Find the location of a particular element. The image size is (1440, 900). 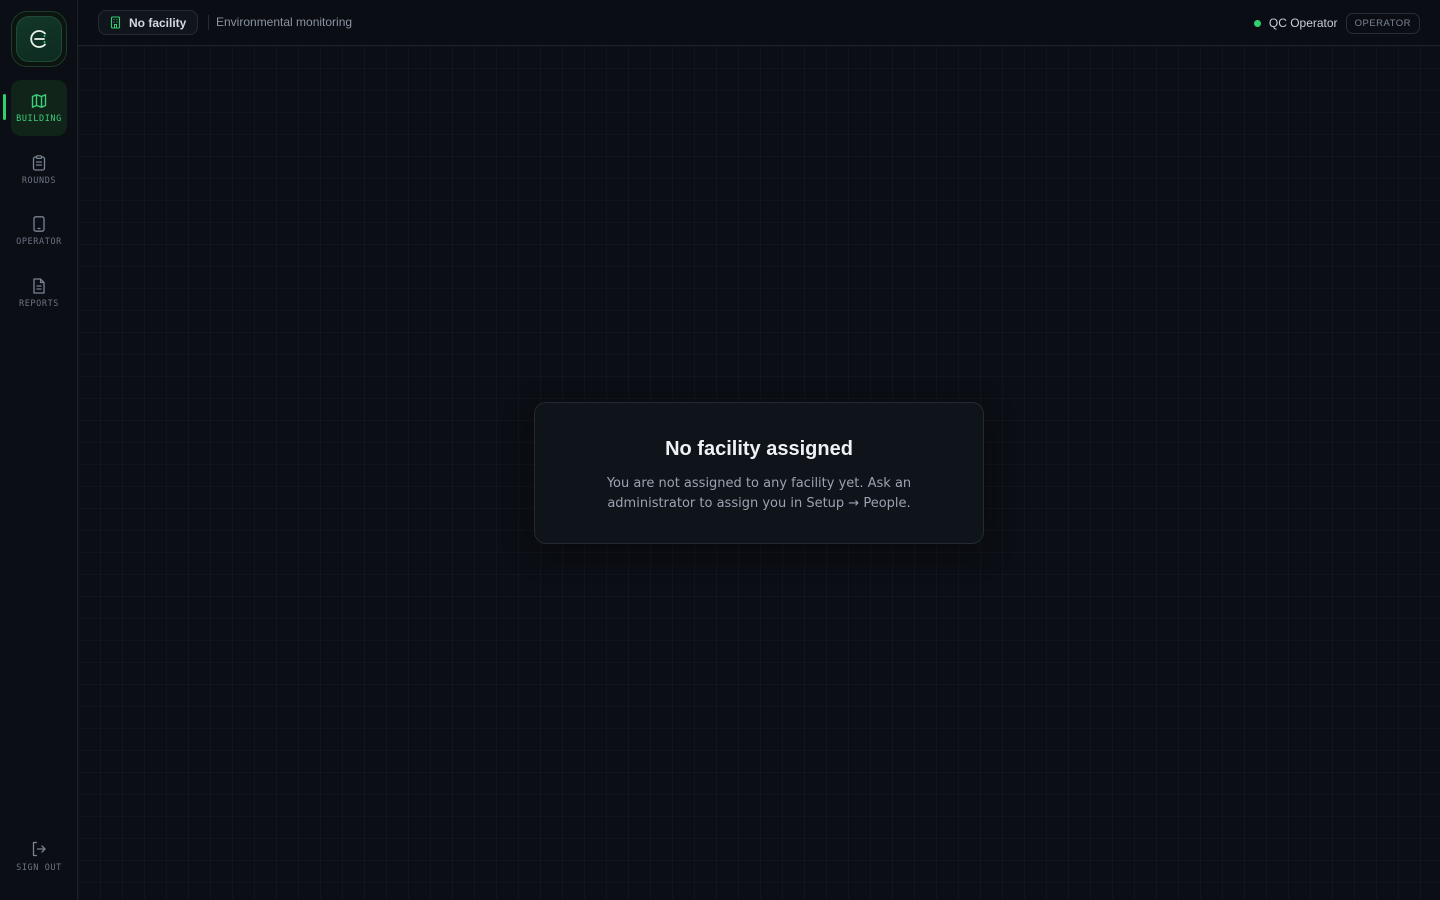

sidebar-item-label: REPORTS is located at coordinates (39, 304).